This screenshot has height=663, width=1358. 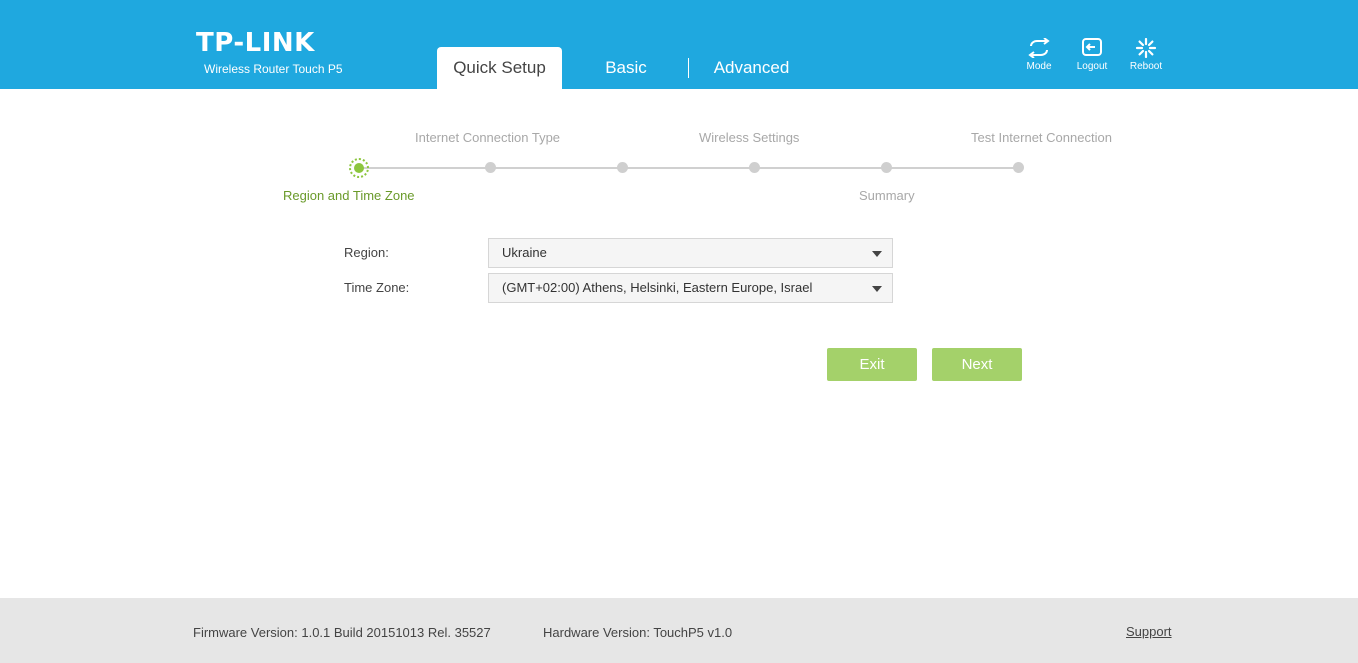 What do you see at coordinates (1092, 47) in the screenshot?
I see `logout-icon` at bounding box center [1092, 47].